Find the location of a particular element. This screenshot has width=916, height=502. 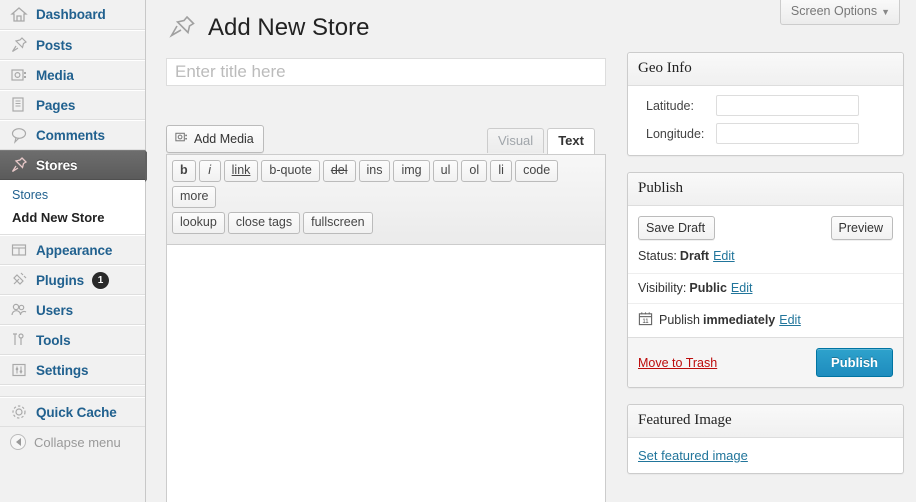

sidebar-item-label: Comments is located at coordinates (70, 135).